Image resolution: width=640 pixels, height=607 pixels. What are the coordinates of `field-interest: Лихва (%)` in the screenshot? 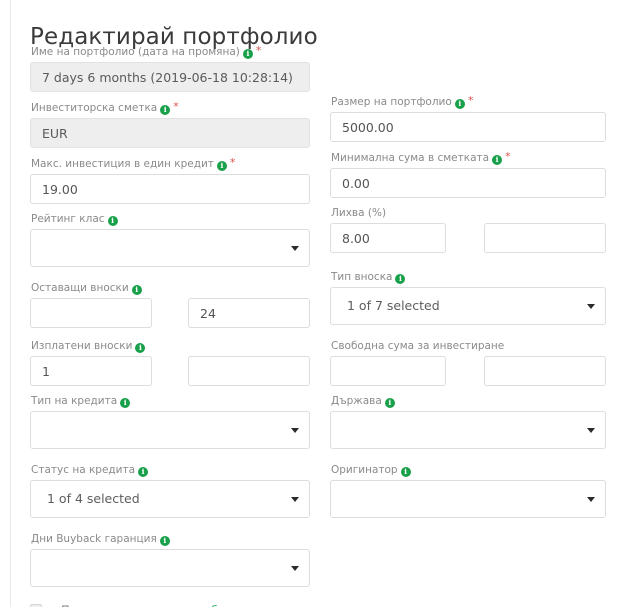 It's located at (468, 229).